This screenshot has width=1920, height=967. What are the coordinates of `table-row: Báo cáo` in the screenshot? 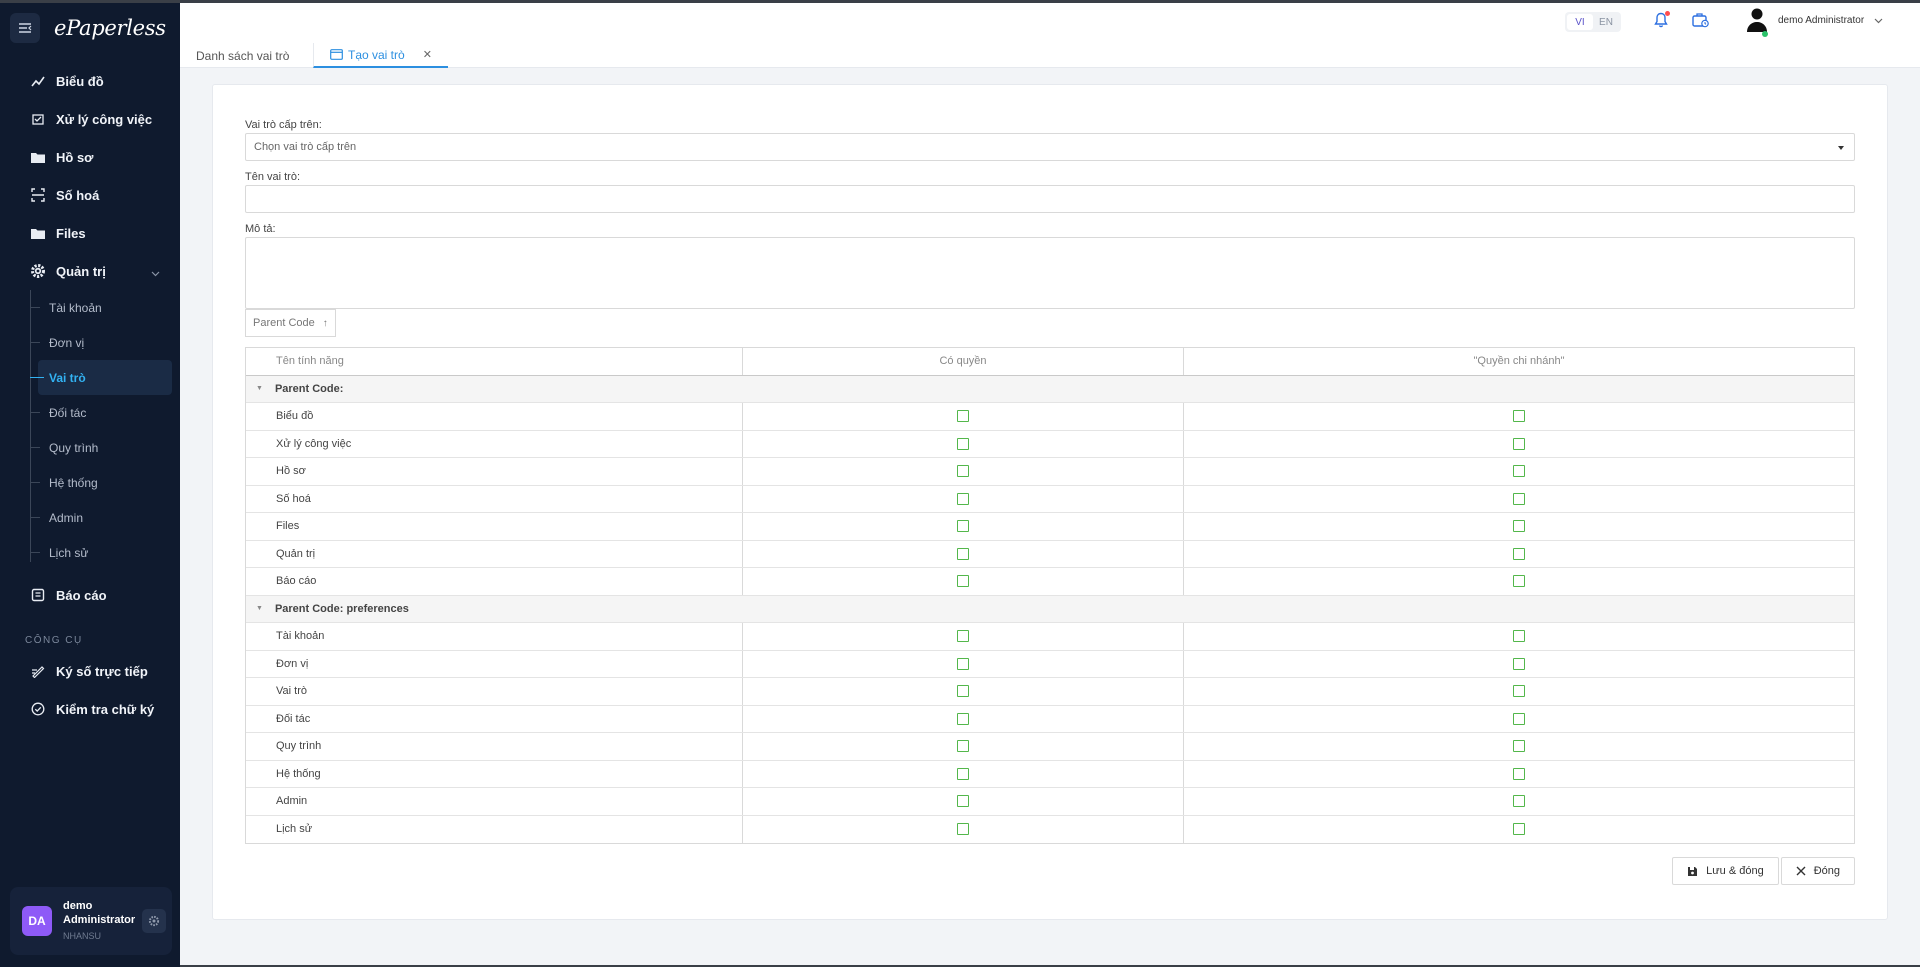 It's located at (1050, 582).